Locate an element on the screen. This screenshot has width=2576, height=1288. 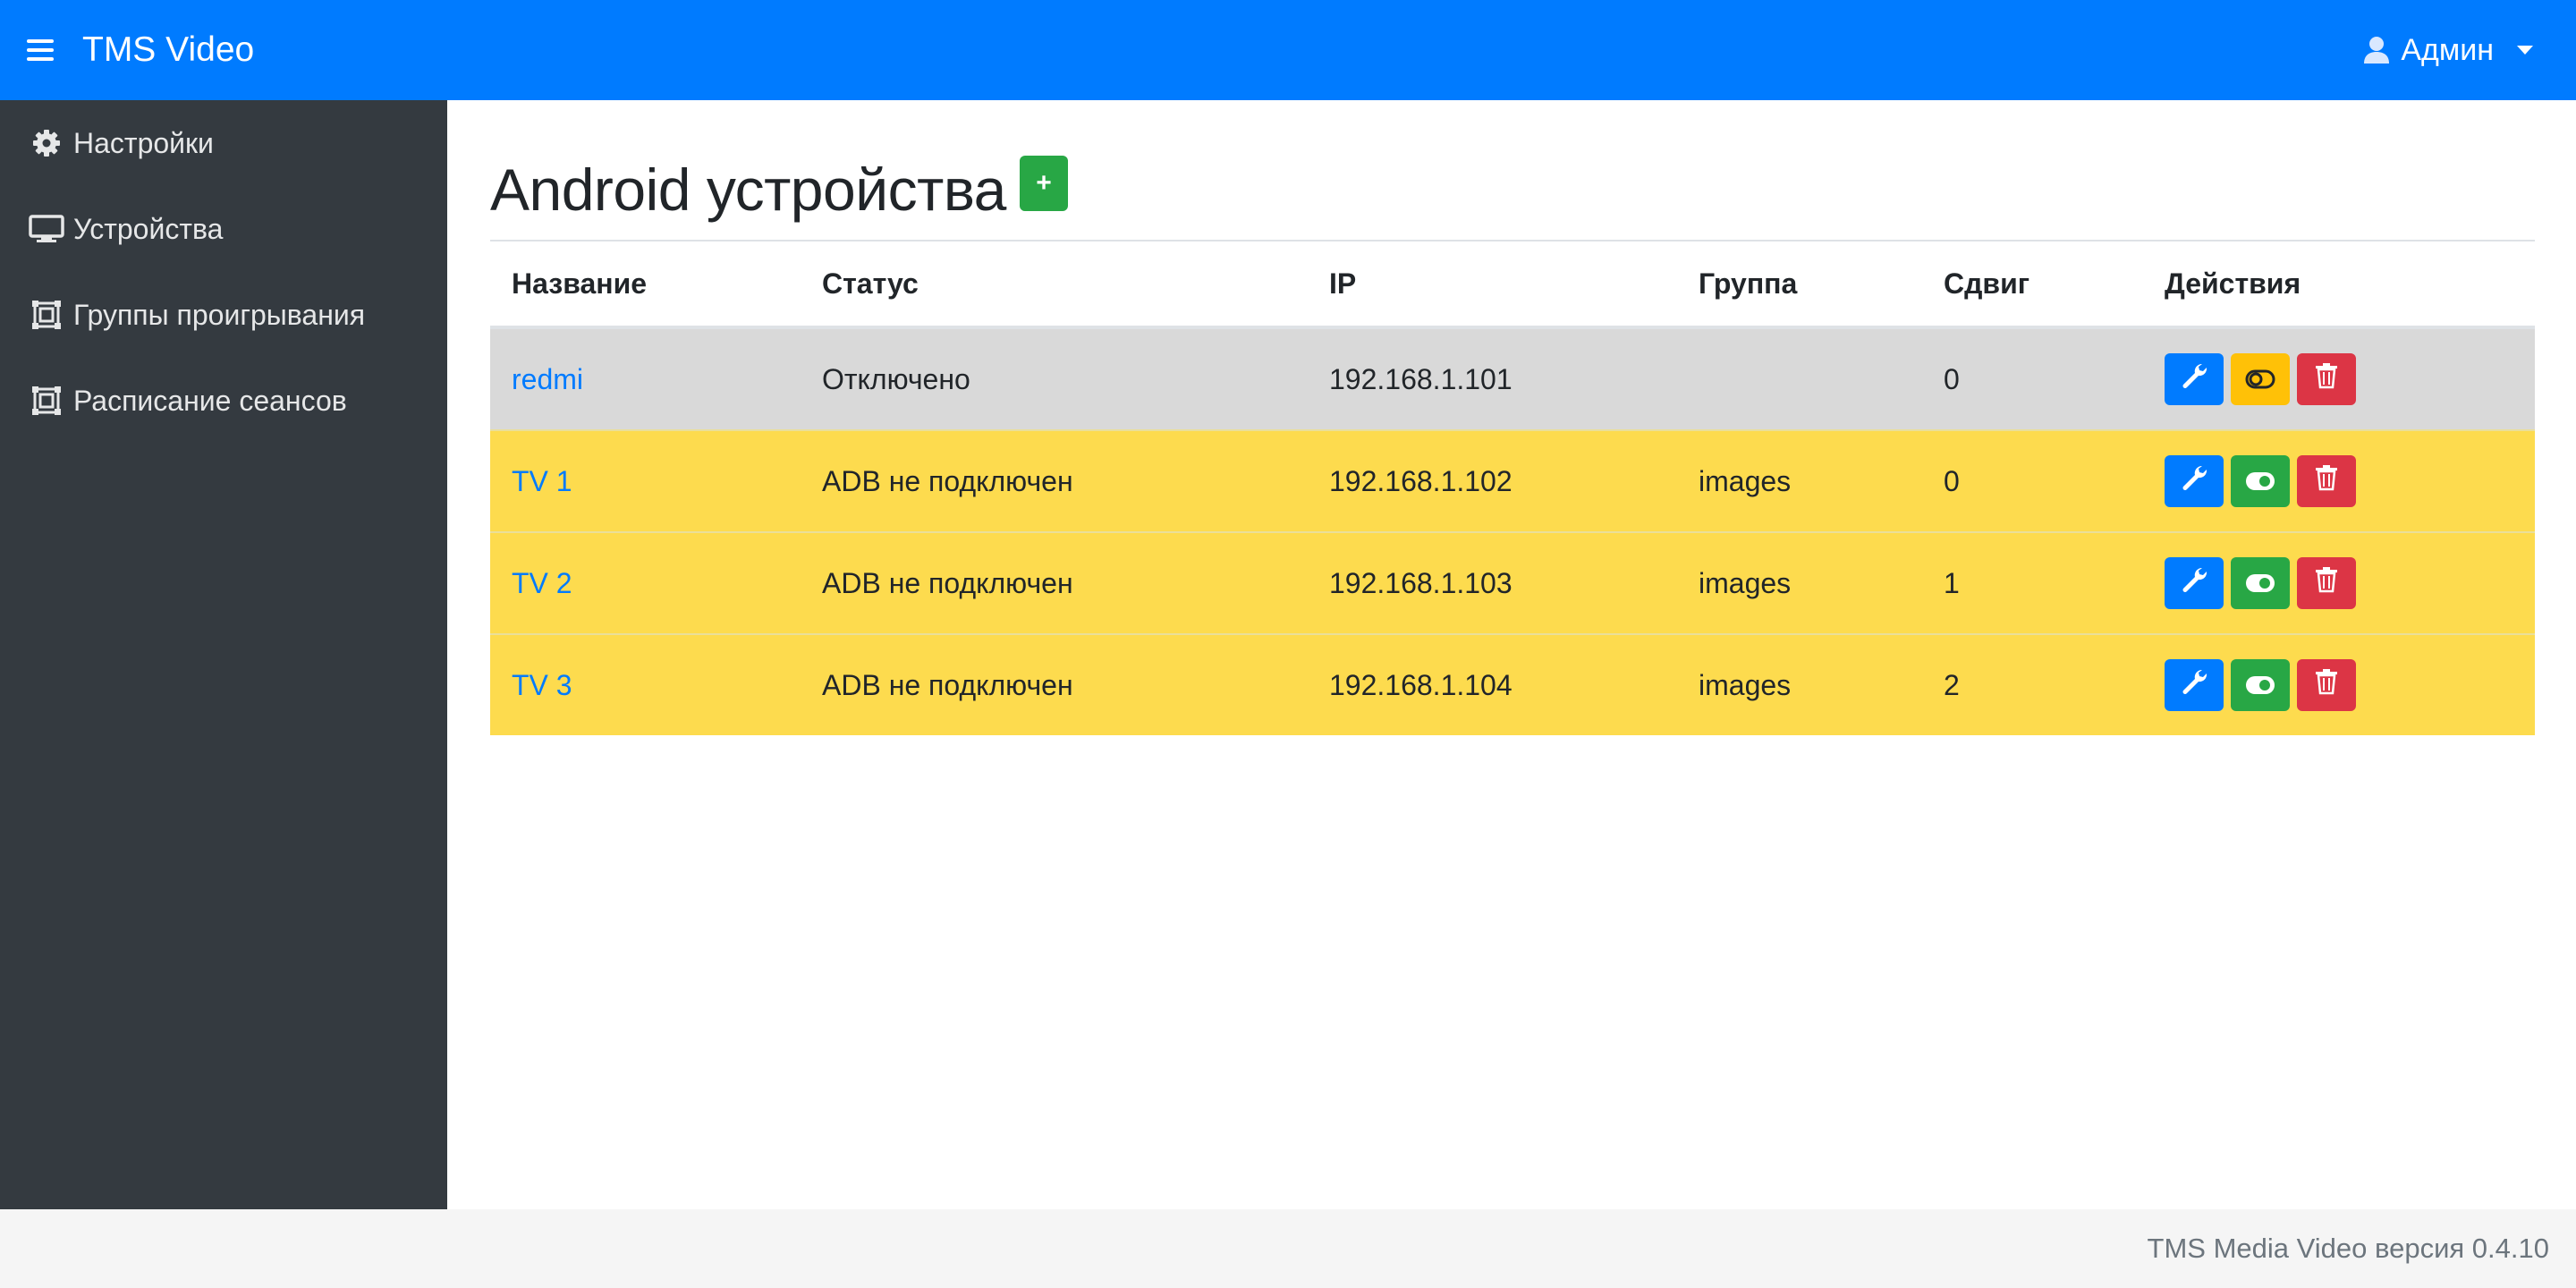
cell-name: TV 3 is located at coordinates (645, 684).